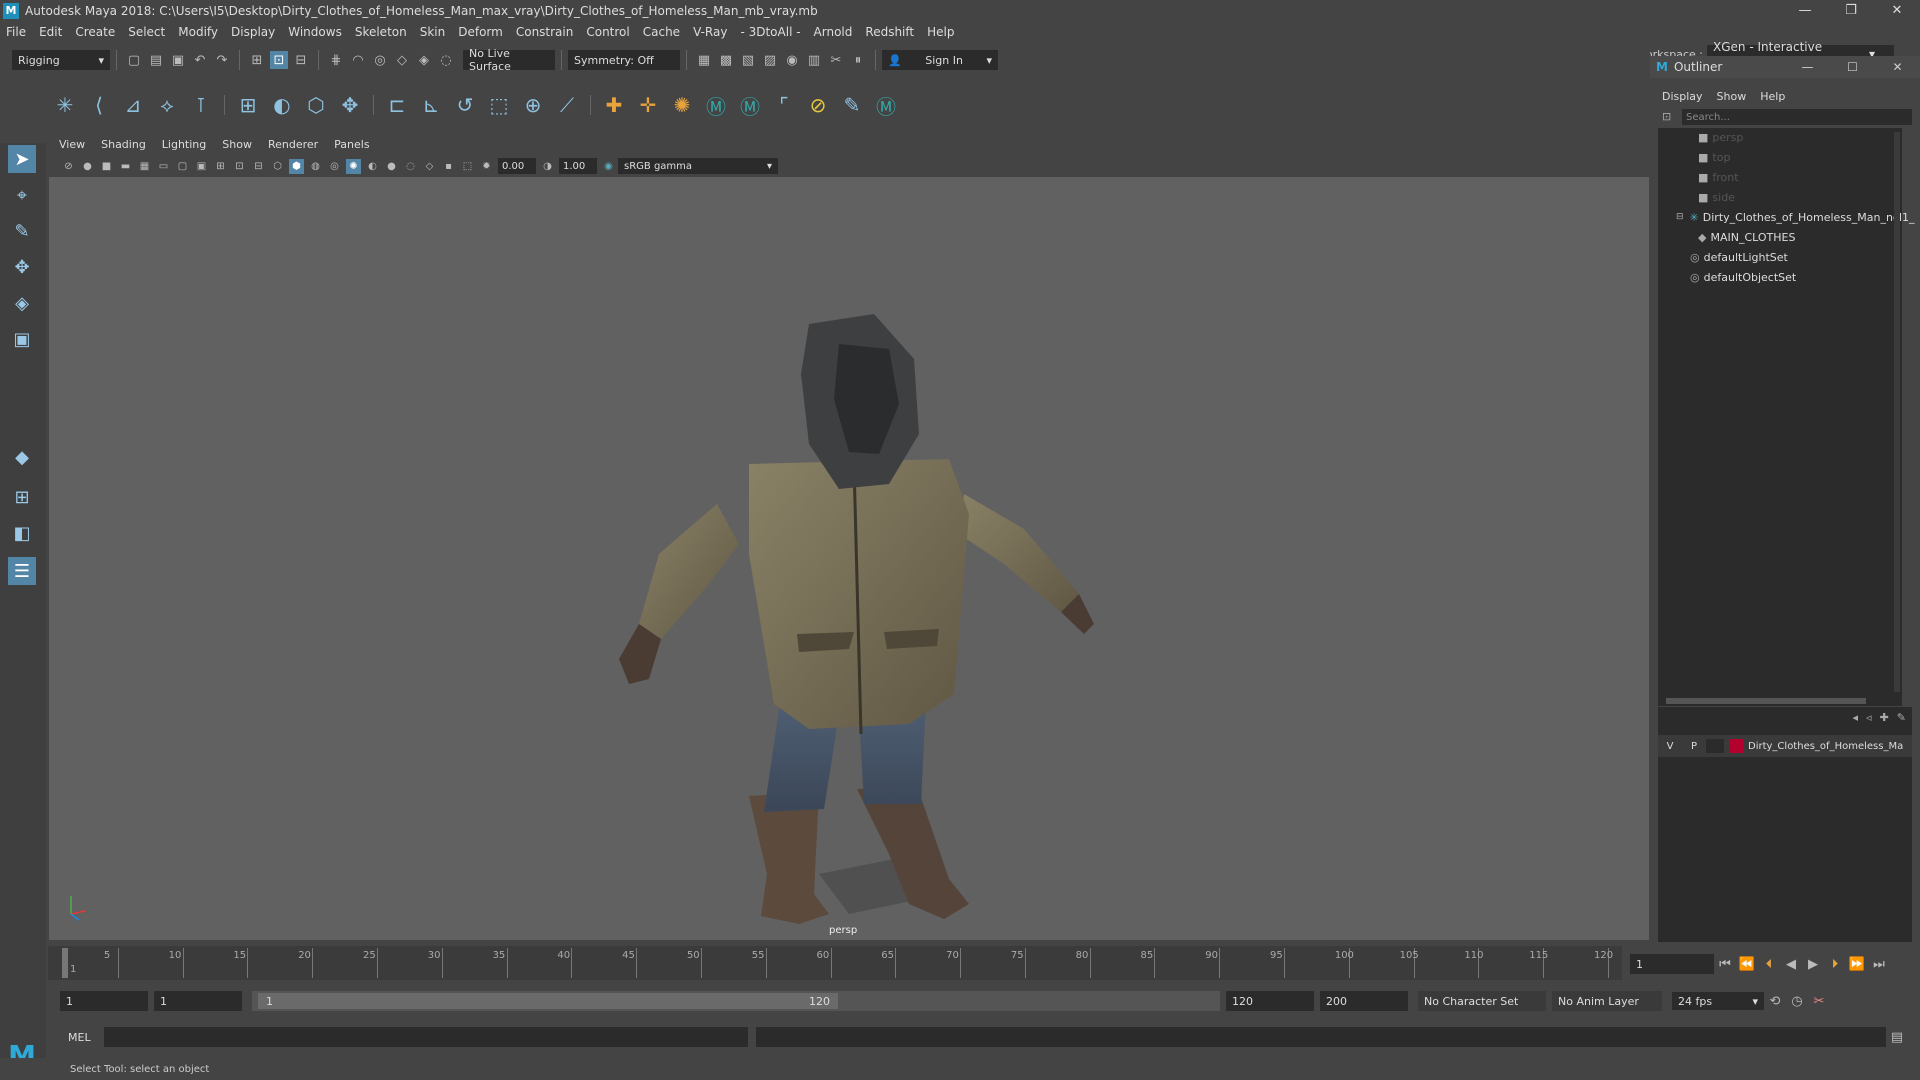 This screenshot has height=1080, width=1920. I want to click on bind-skin-icon: ⊞, so click(248, 105).